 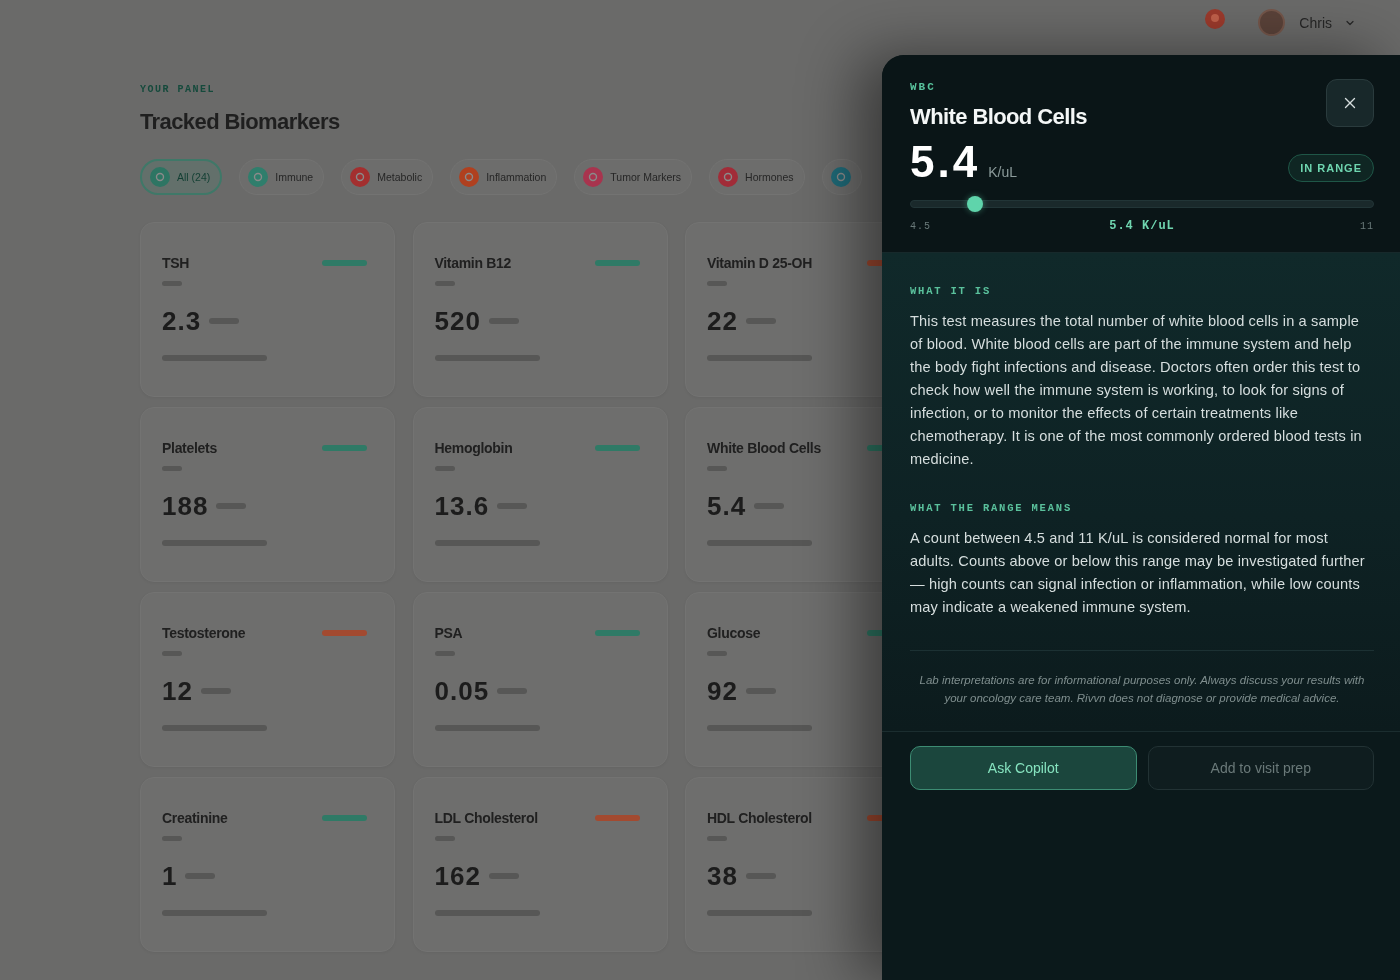 What do you see at coordinates (240, 122) in the screenshot?
I see `page-title: Tracked Biomarkers` at bounding box center [240, 122].